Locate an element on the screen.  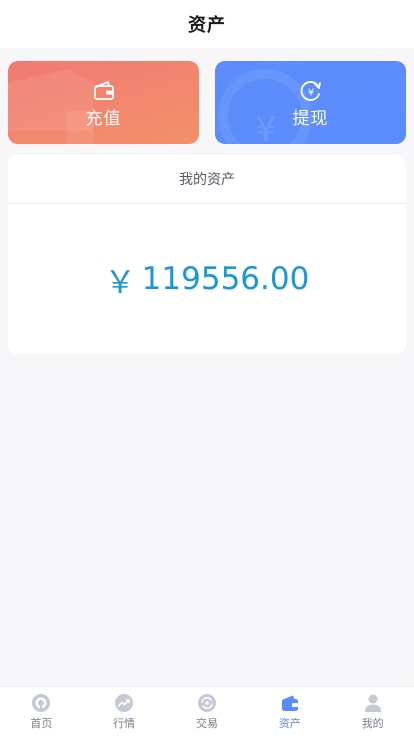
currency-symbol: ￥ is located at coordinates (120, 282).